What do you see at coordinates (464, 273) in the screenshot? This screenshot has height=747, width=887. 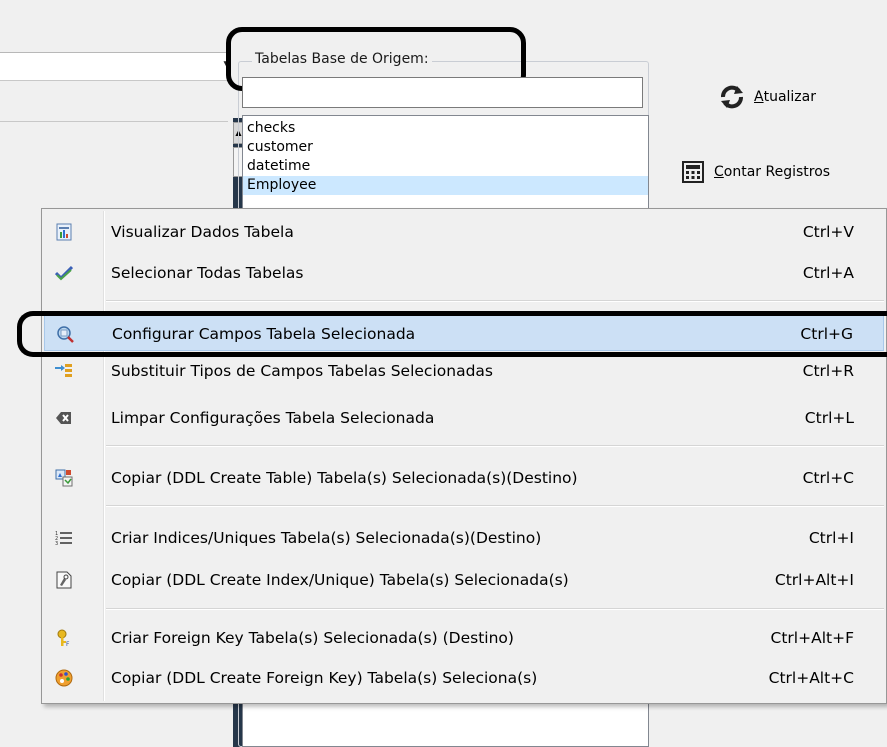 I see `menu-item-select-all: Selecionar Todas Tabelas Ctrl+A` at bounding box center [464, 273].